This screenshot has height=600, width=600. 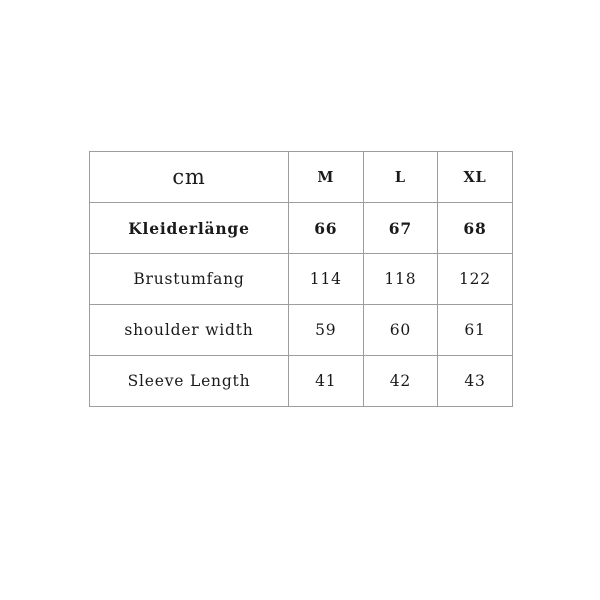 I want to click on cell-dress-length-m: 66, so click(x=326, y=228).